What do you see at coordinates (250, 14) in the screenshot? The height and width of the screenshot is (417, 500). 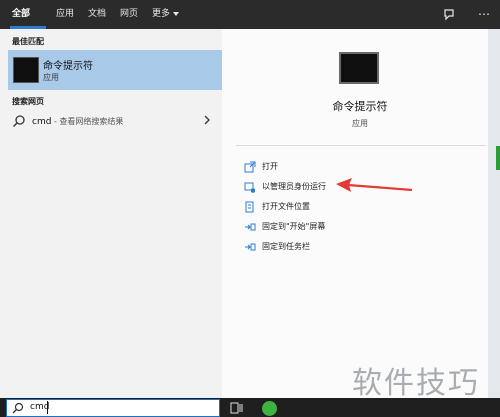 I see `top-filter-bar` at bounding box center [250, 14].